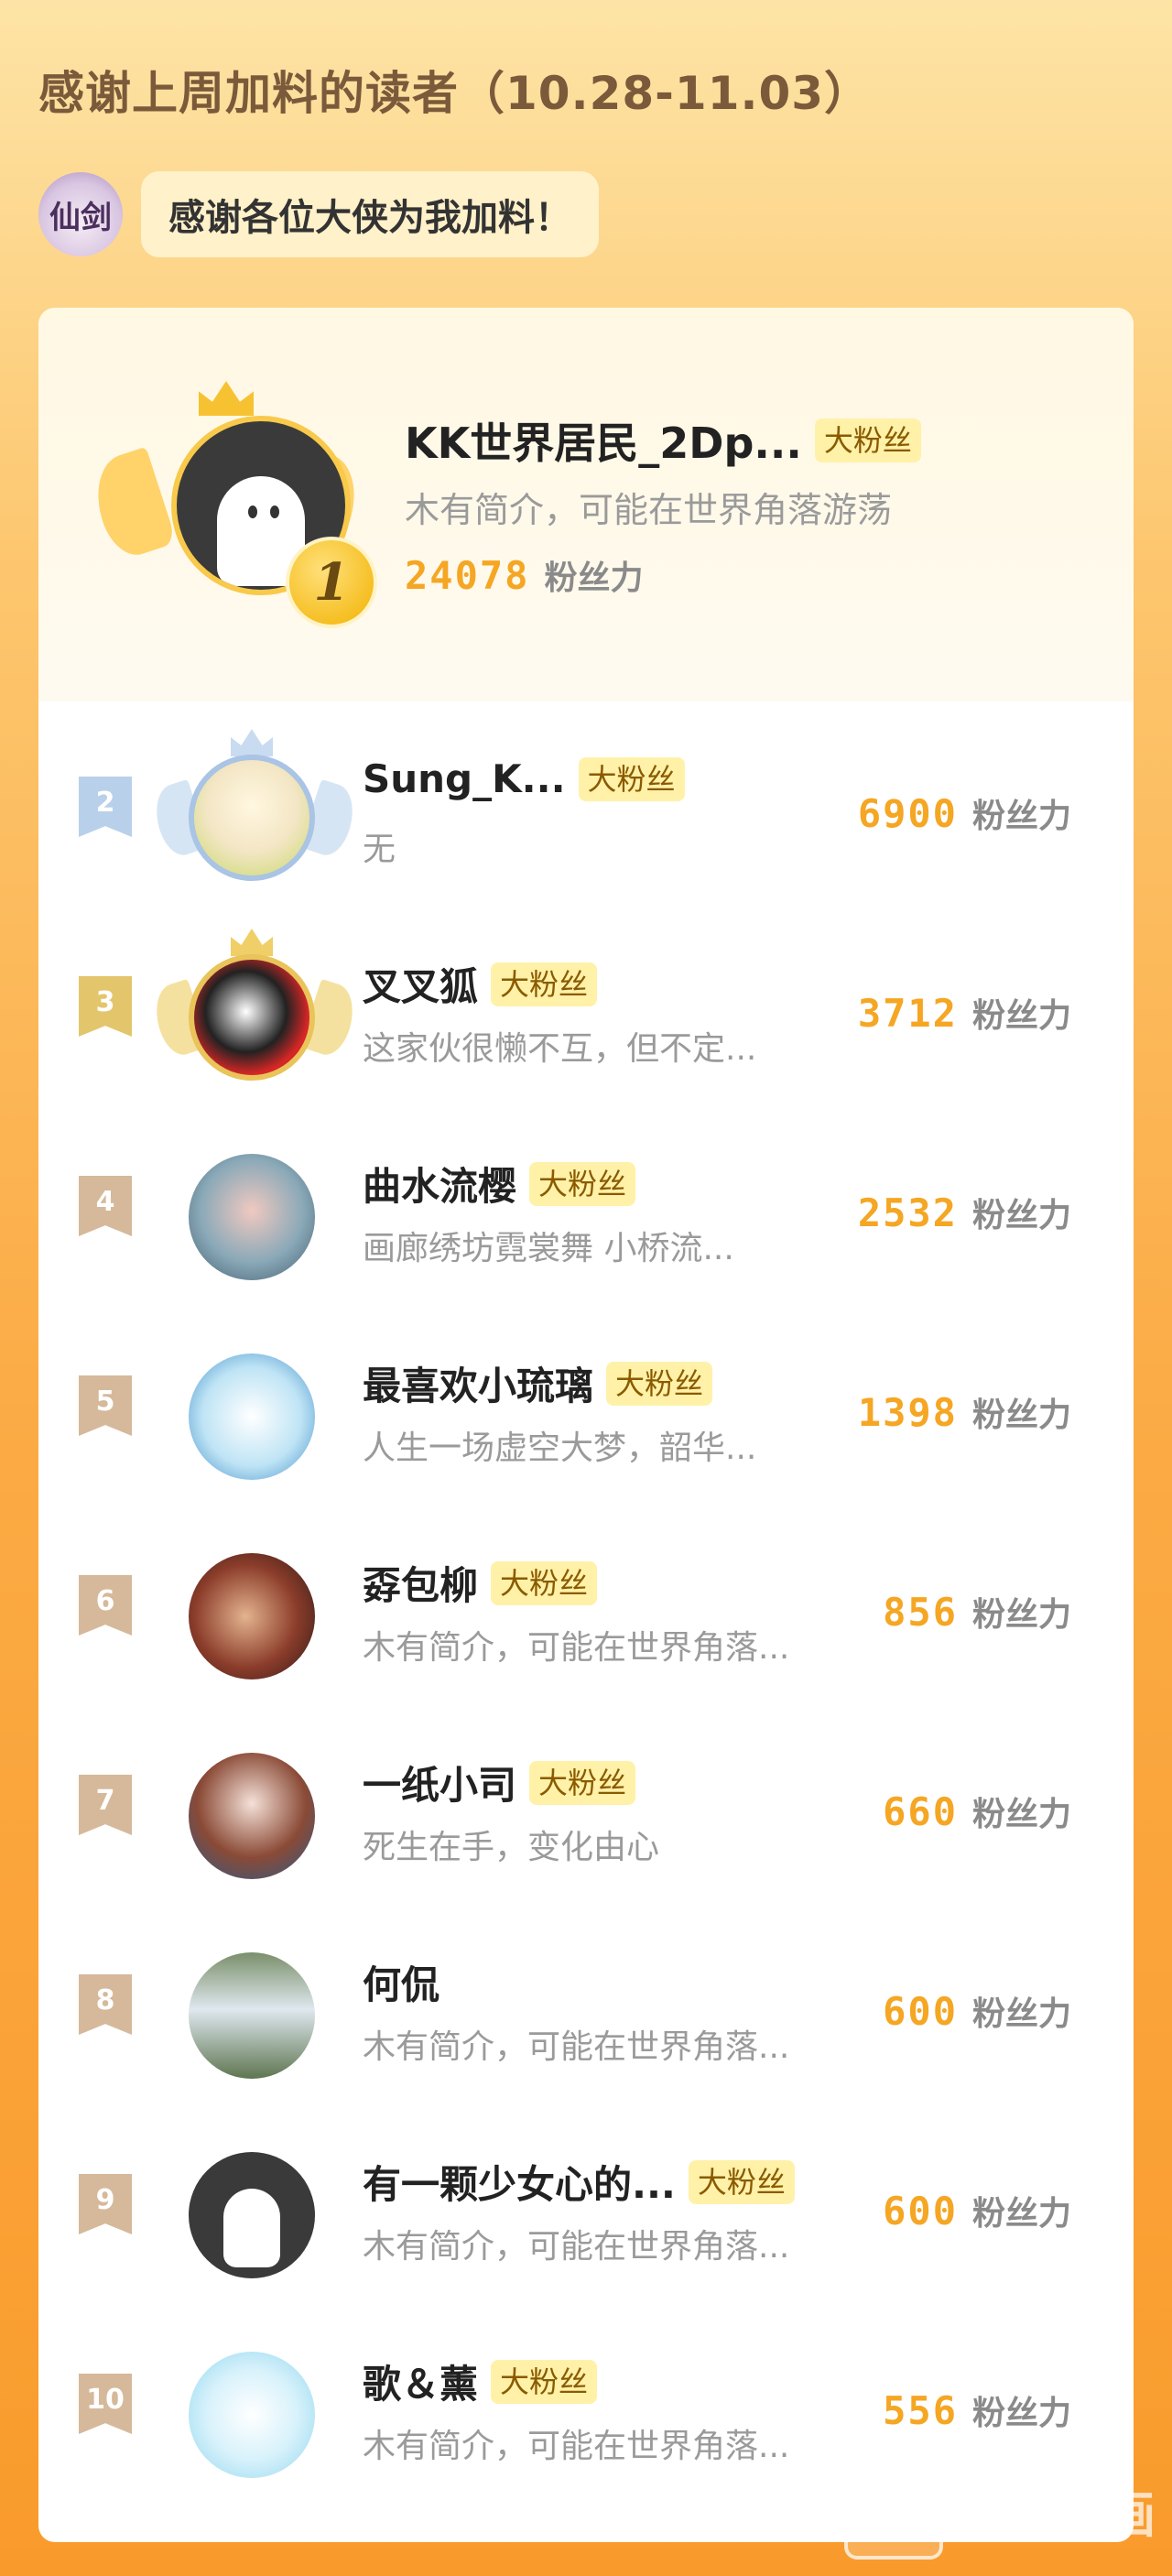 Image resolution: width=1172 pixels, height=2576 pixels. What do you see at coordinates (252, 2215) in the screenshot?
I see `ghost-avatar` at bounding box center [252, 2215].